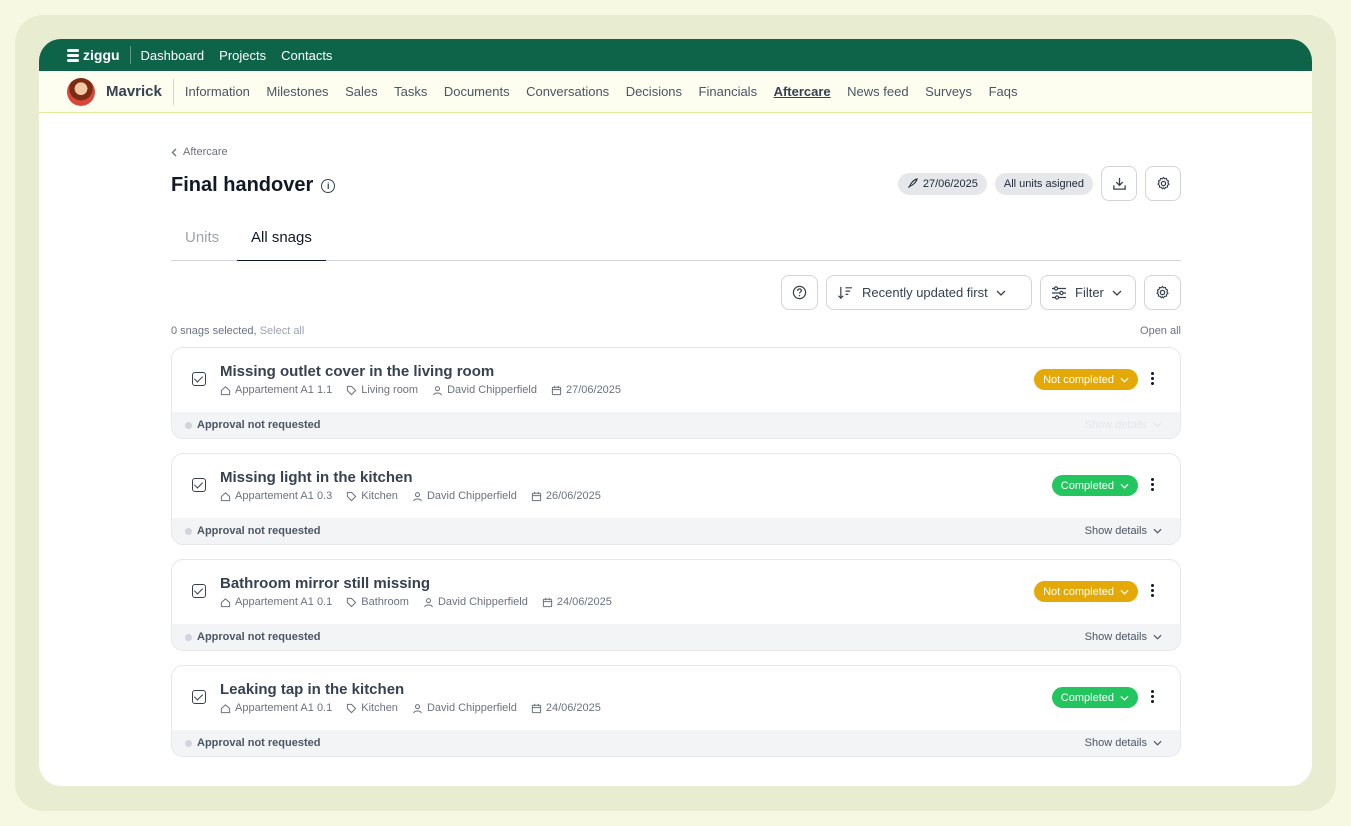  Describe the element at coordinates (297, 91) in the screenshot. I see `tab-milestones: Milestones` at that location.